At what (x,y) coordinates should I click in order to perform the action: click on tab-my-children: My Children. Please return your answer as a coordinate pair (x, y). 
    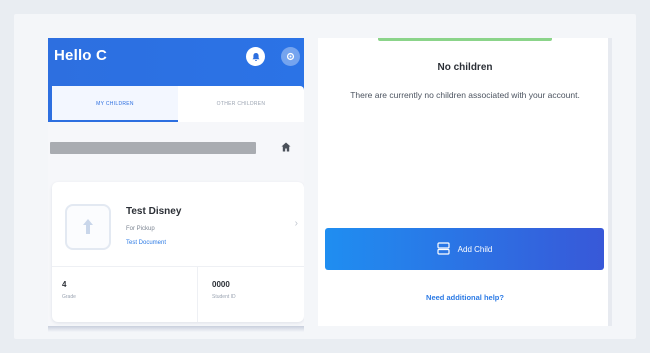
    Looking at the image, I should click on (115, 104).